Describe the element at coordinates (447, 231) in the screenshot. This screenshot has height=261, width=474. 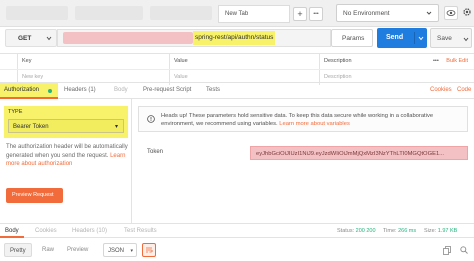
I see `size-value: 1.97 KB` at that location.